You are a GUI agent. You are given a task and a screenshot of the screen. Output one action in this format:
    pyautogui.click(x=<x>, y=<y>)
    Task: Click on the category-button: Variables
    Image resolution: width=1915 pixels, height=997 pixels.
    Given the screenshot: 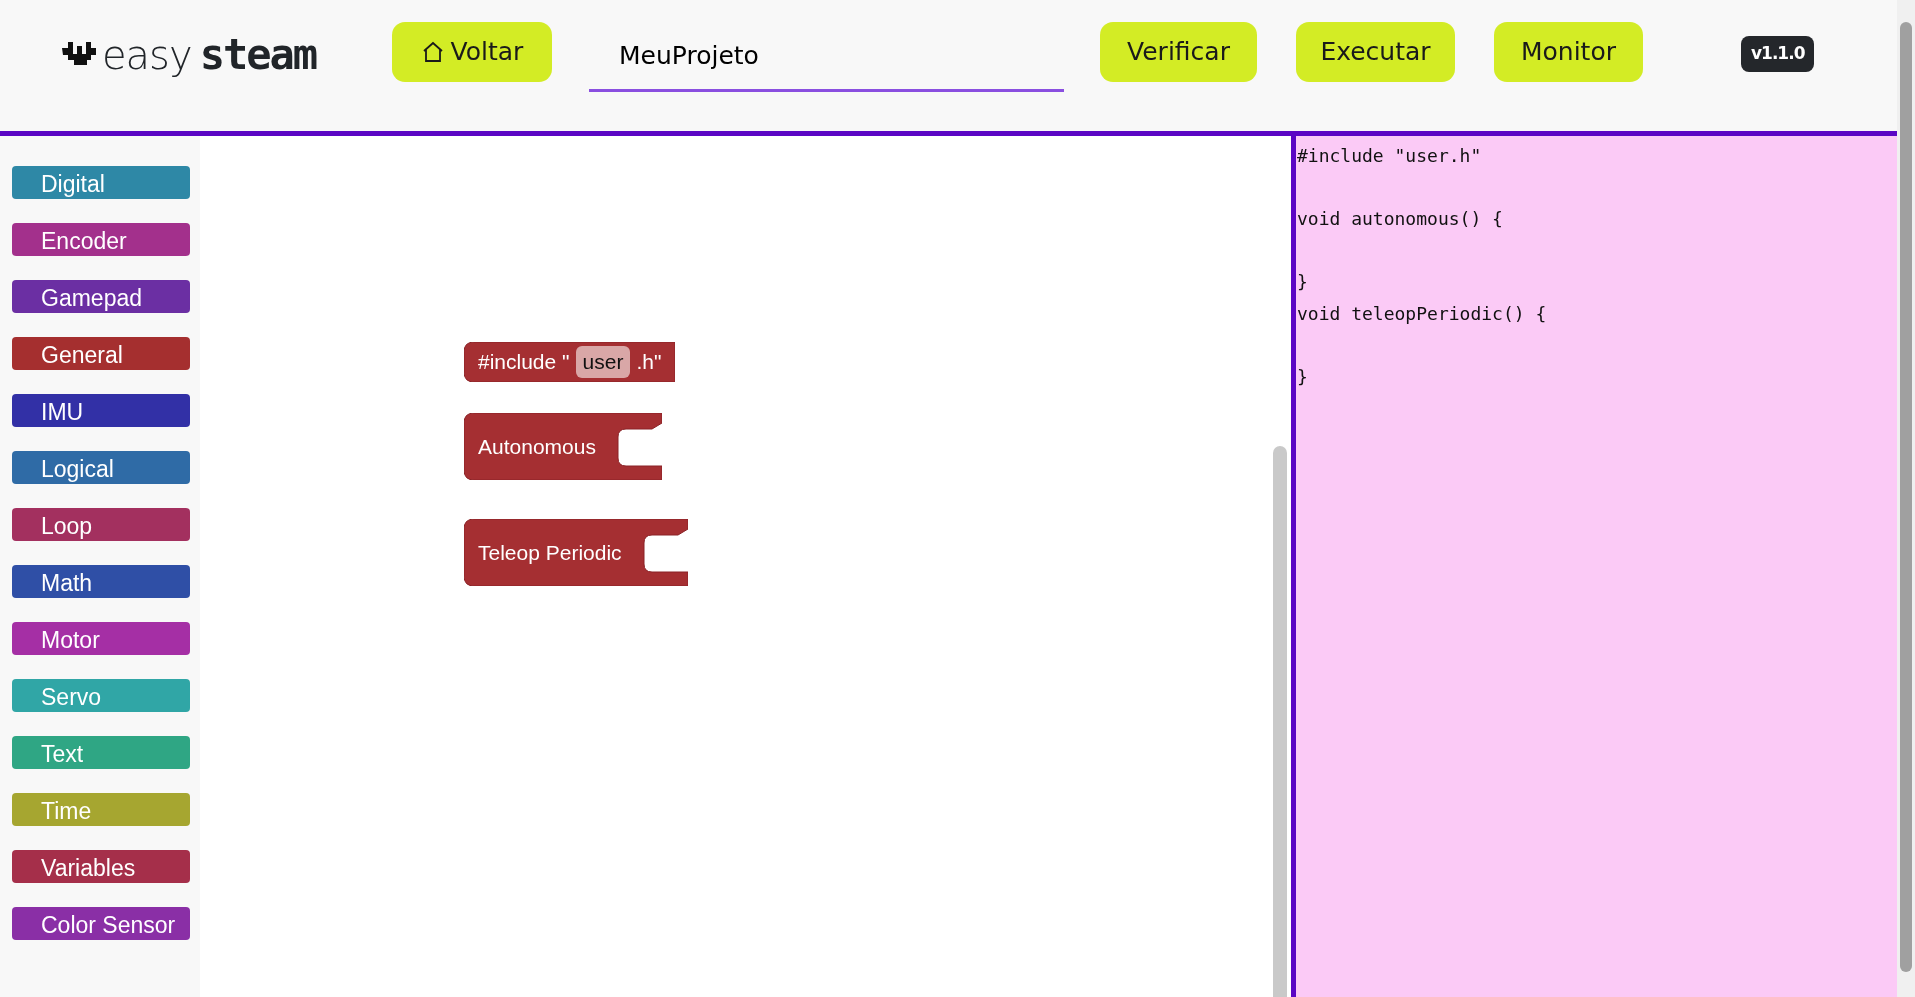 What is the action you would take?
    pyautogui.click(x=101, y=866)
    